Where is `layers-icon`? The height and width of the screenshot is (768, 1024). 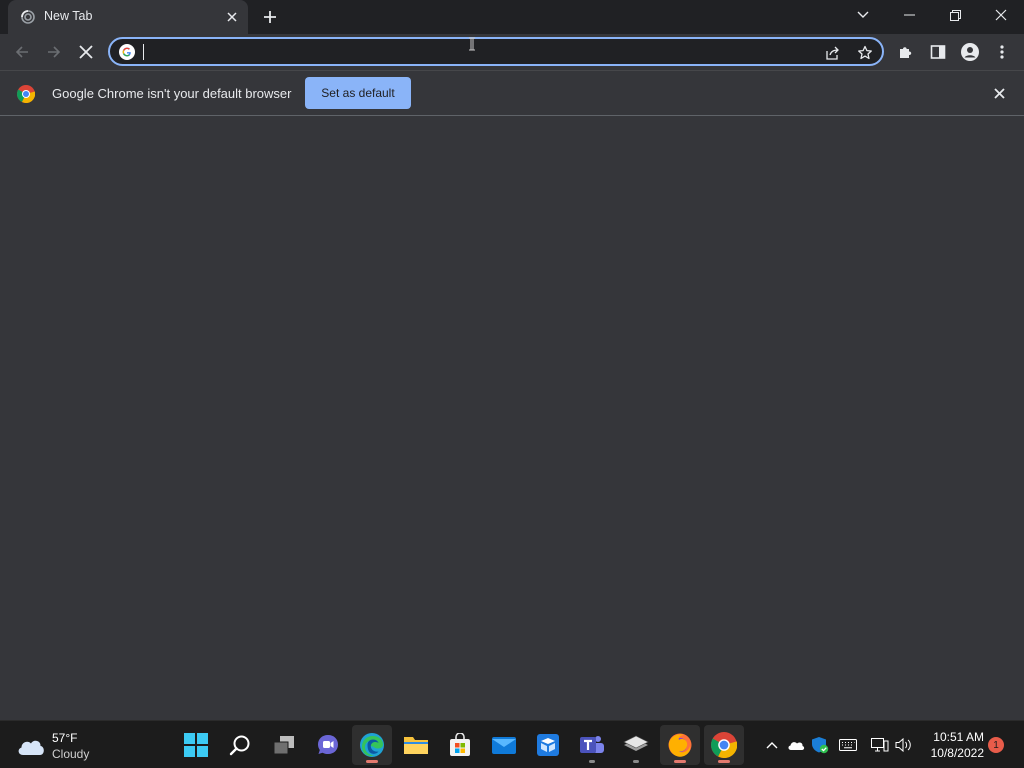
layers-icon is located at coordinates (636, 743).